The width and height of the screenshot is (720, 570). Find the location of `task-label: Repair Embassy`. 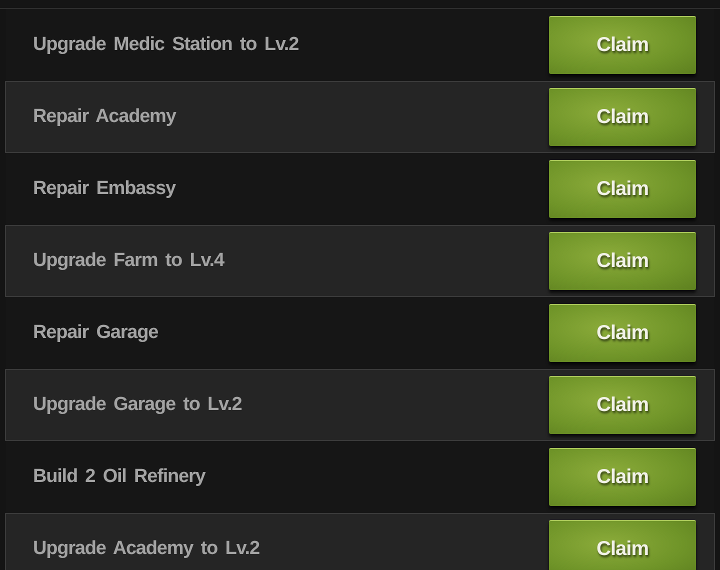

task-label: Repair Embassy is located at coordinates (104, 189).